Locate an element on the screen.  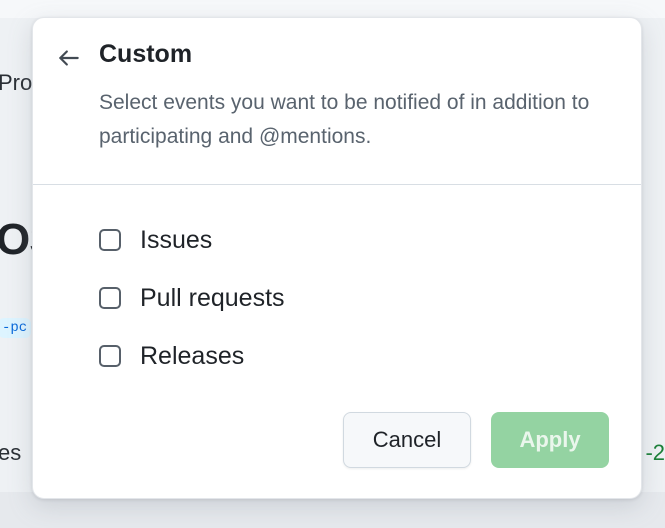
background-text-fragment: -2 is located at coordinates (655, 452).